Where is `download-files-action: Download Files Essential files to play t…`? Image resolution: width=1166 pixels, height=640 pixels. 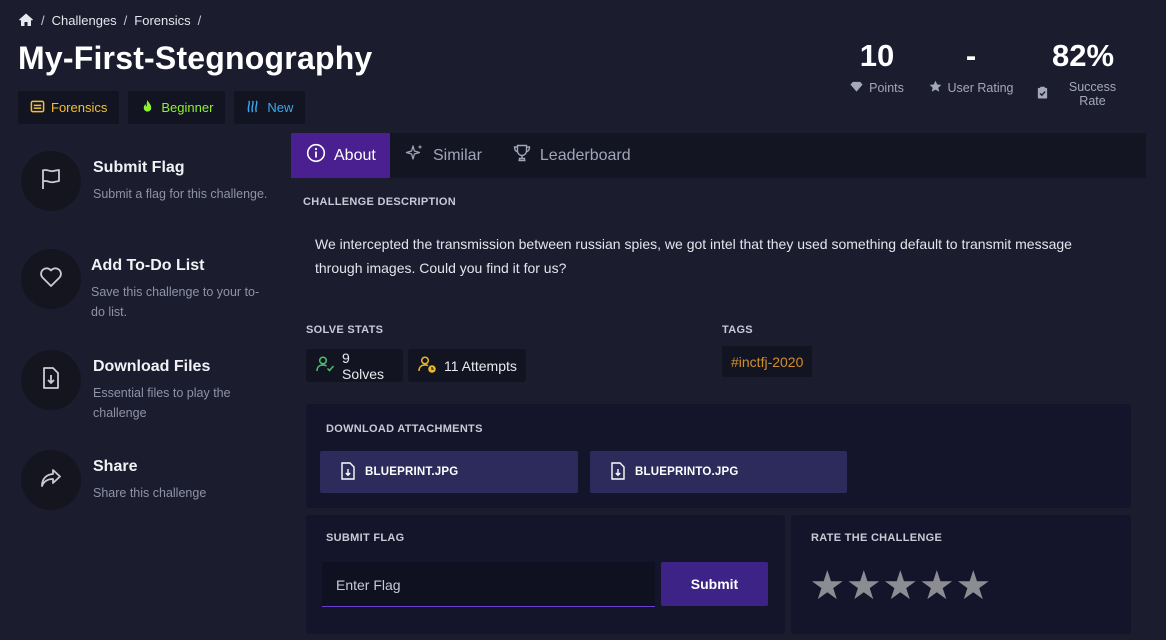 download-files-action: Download Files Essential files to play t… is located at coordinates (147, 386).